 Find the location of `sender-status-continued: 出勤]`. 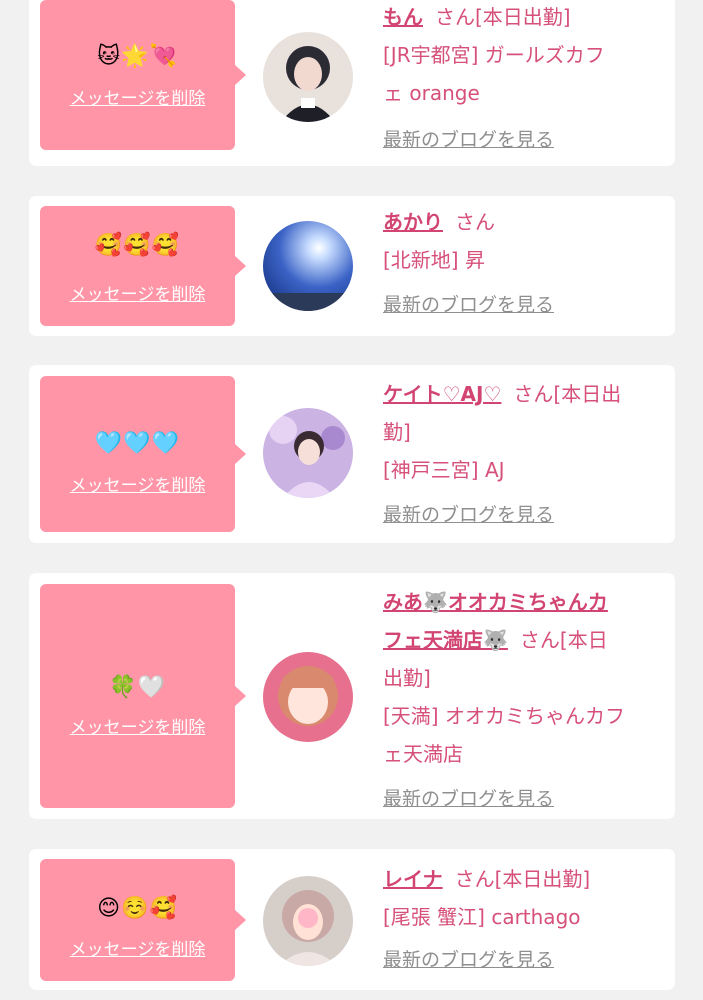

sender-status-continued: 出勤] is located at coordinates (407, 678).